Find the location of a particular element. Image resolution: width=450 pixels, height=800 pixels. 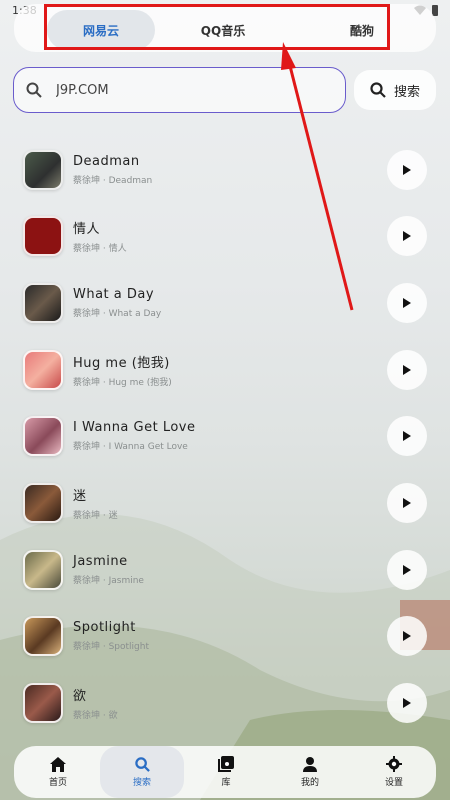

search-field is located at coordinates (179, 90).